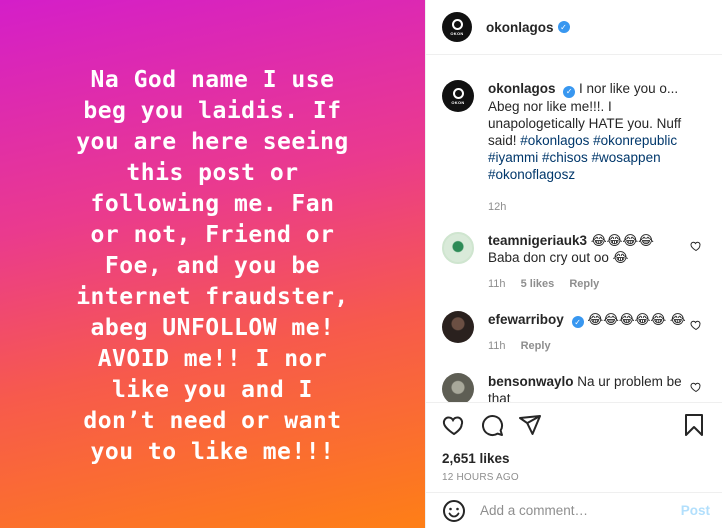 This screenshot has width=722, height=528. I want to click on comment-username: efewarriboy, so click(526, 319).